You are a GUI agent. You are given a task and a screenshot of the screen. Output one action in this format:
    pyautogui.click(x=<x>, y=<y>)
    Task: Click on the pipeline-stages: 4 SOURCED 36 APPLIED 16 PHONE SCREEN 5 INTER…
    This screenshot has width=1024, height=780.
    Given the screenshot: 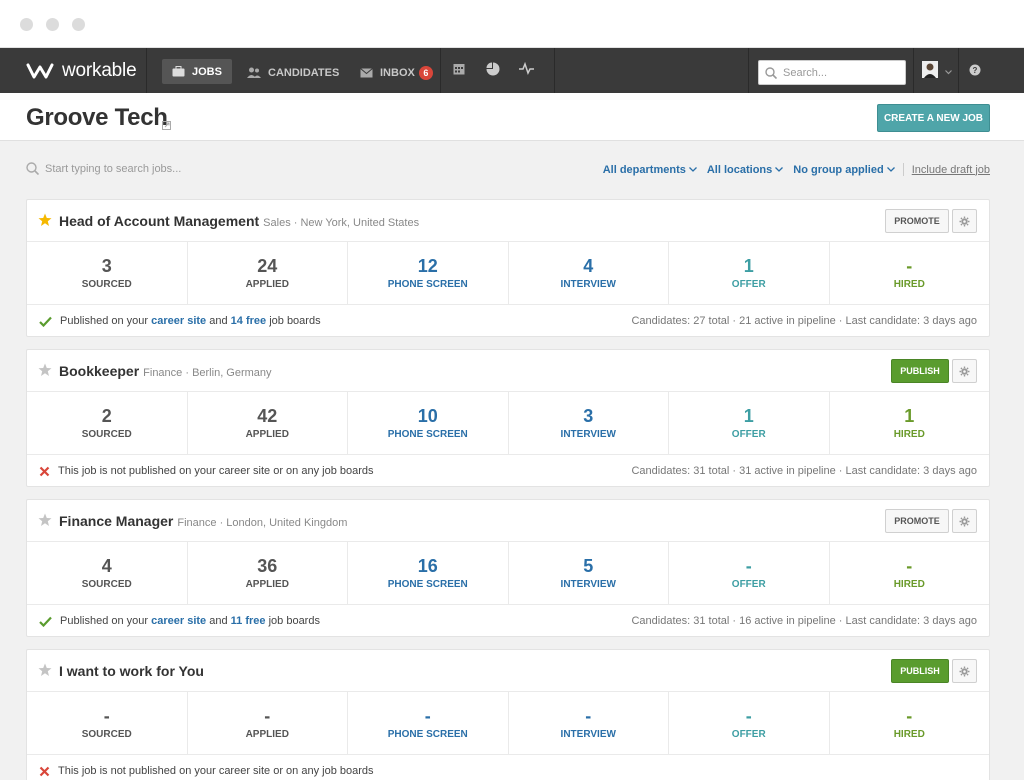 What is the action you would take?
    pyautogui.click(x=508, y=573)
    